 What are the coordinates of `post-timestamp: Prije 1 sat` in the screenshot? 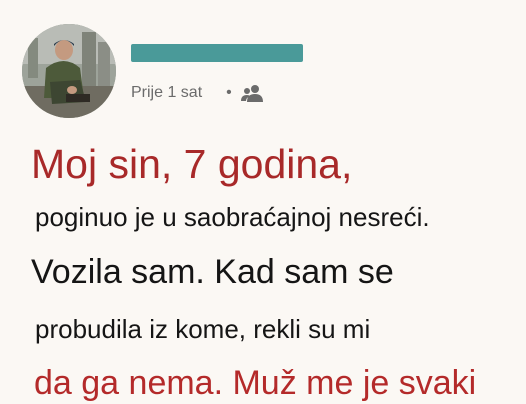 It's located at (166, 93).